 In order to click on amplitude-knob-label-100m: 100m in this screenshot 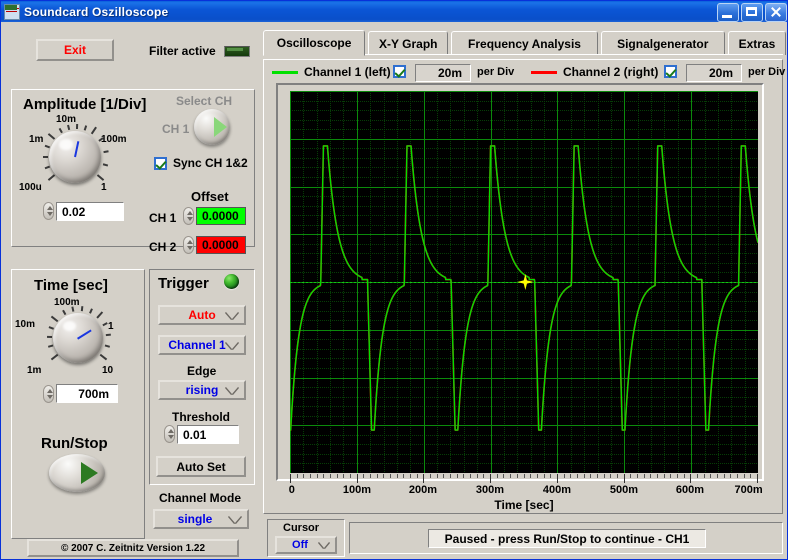, I will do `click(114, 139)`.